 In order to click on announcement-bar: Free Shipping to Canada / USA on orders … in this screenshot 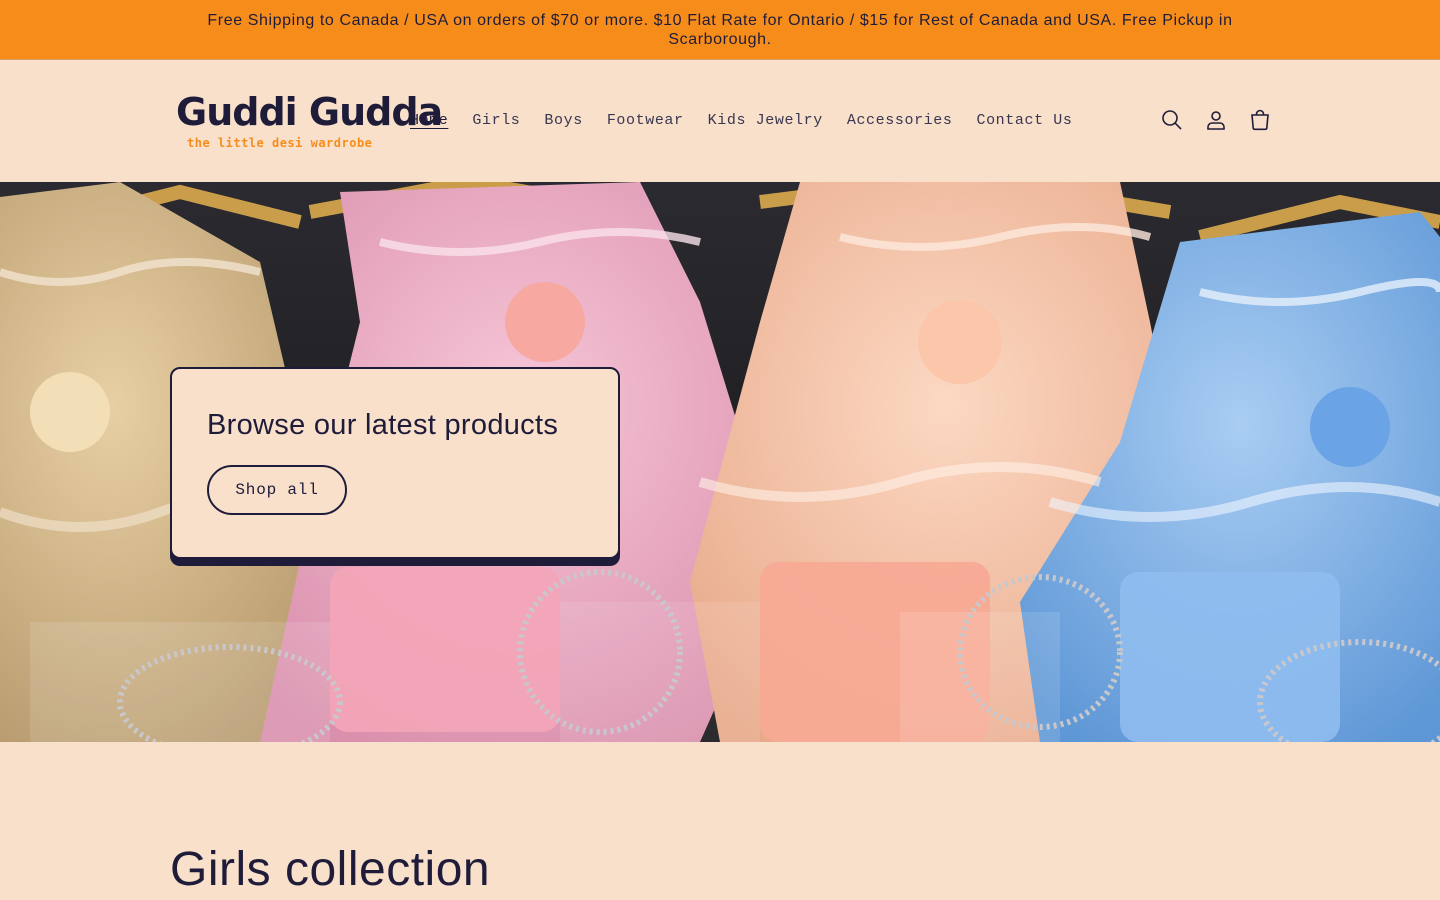, I will do `click(720, 30)`.